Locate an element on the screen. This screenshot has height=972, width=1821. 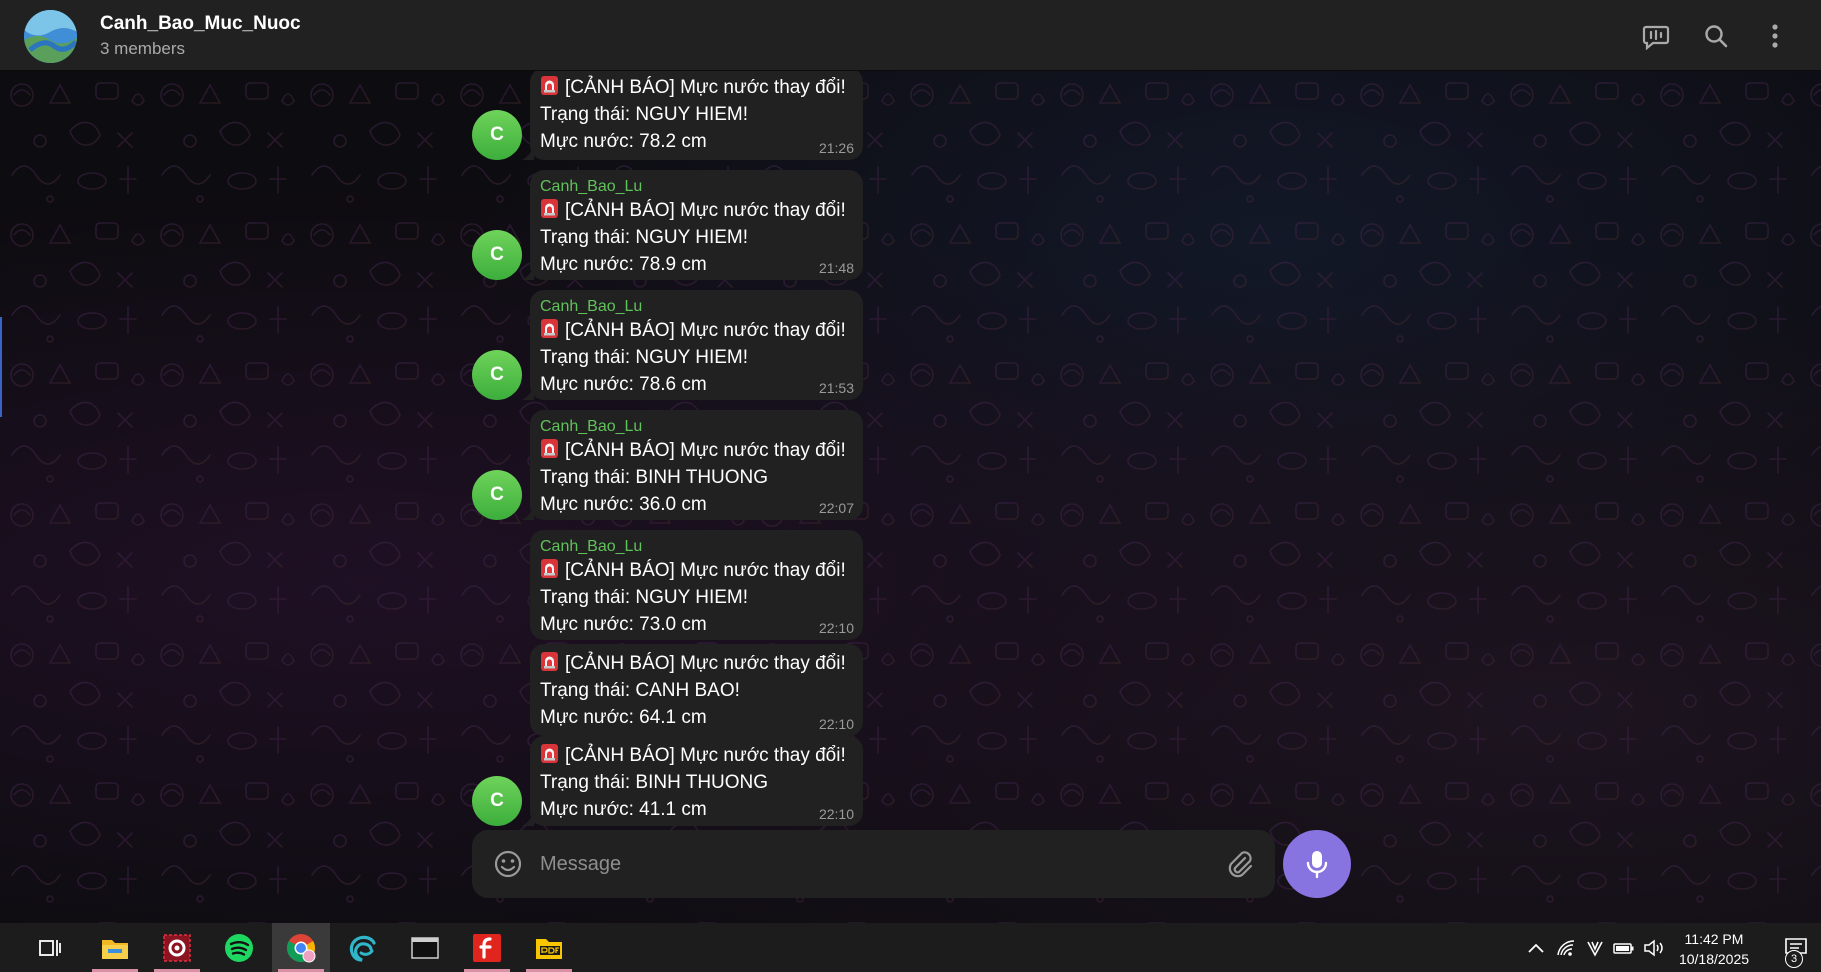
wifi-icon is located at coordinates (1566, 947).